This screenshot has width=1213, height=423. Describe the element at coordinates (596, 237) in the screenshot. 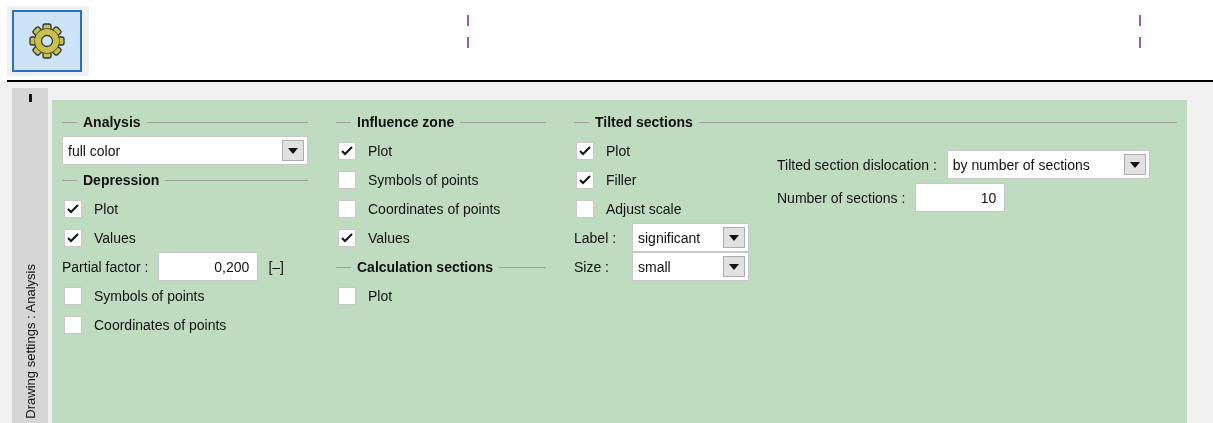

I see `field-label: Label :` at that location.